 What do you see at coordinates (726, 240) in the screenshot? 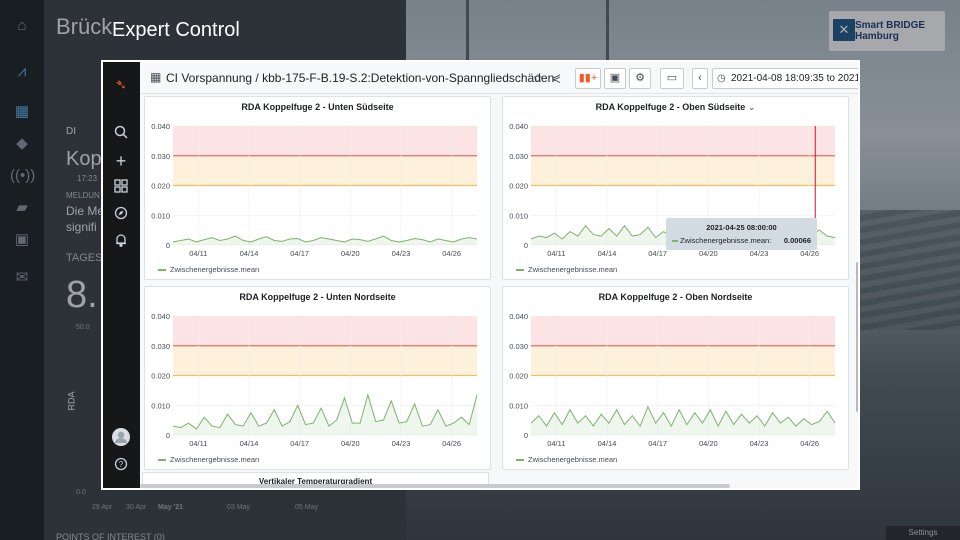
I see `tooltip-series-label: Zwischenergebnisse.mean:` at bounding box center [726, 240].